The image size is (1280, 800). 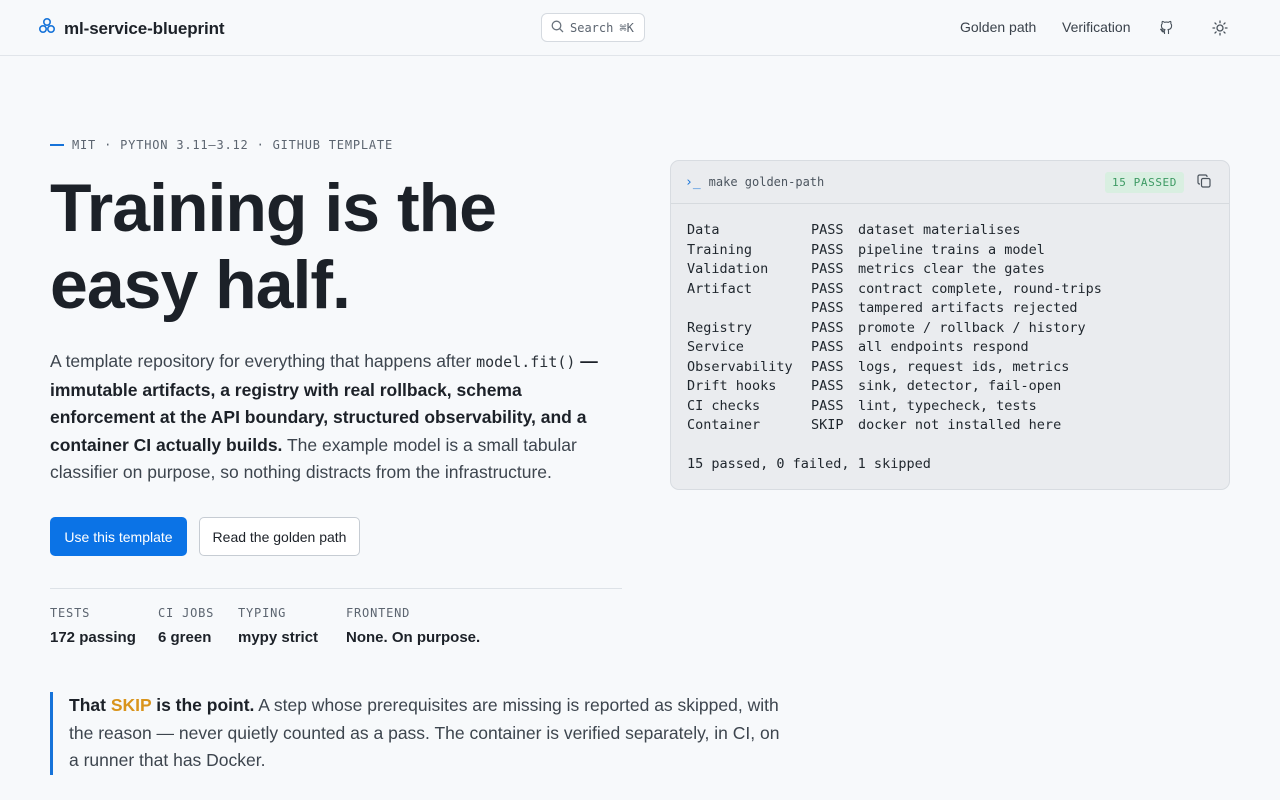 I want to click on terminal-row: Data PASS dataset materialises, so click(x=958, y=231).